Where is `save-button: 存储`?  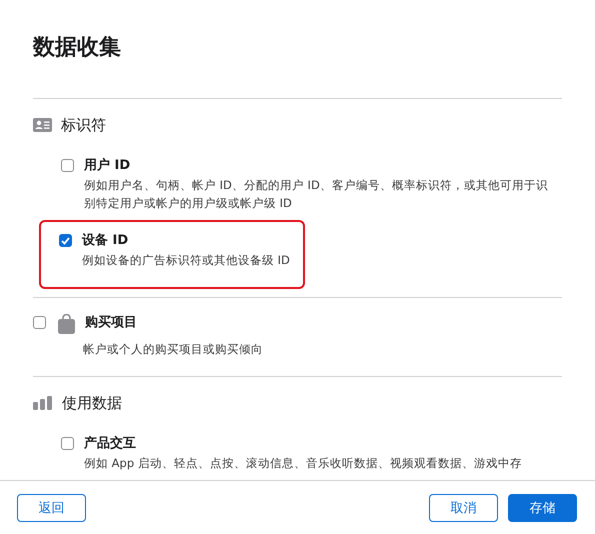
save-button: 存储 is located at coordinates (542, 508).